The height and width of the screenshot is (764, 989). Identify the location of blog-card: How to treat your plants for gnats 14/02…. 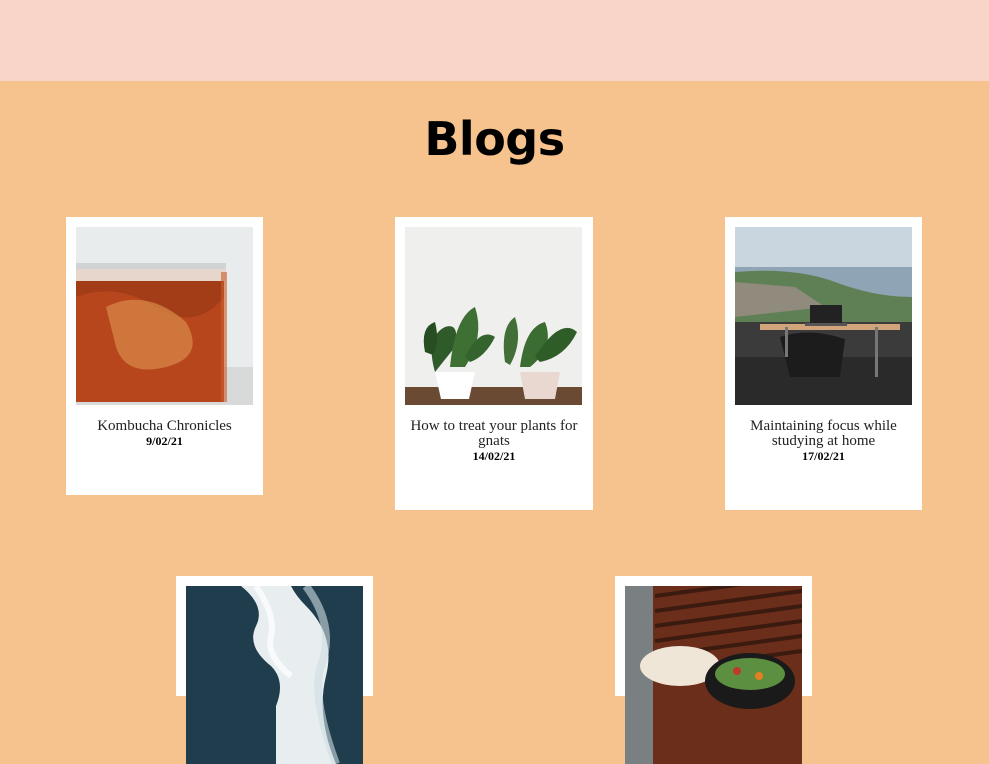
(494, 363).